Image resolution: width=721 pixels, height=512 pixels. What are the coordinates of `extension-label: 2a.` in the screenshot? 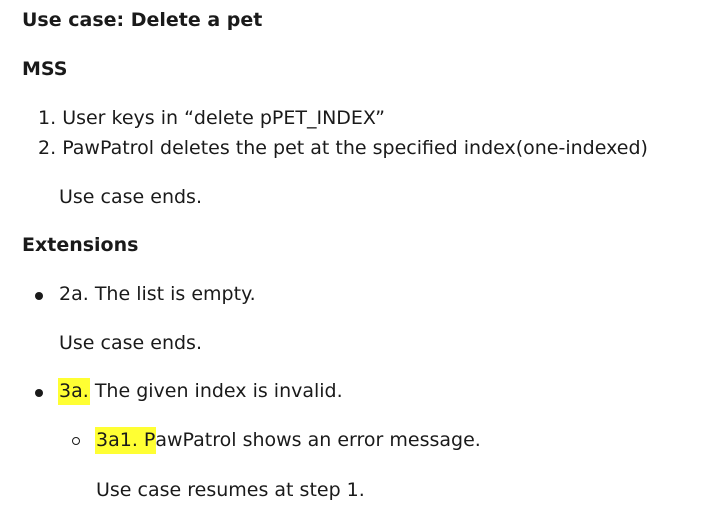 It's located at (74, 294).